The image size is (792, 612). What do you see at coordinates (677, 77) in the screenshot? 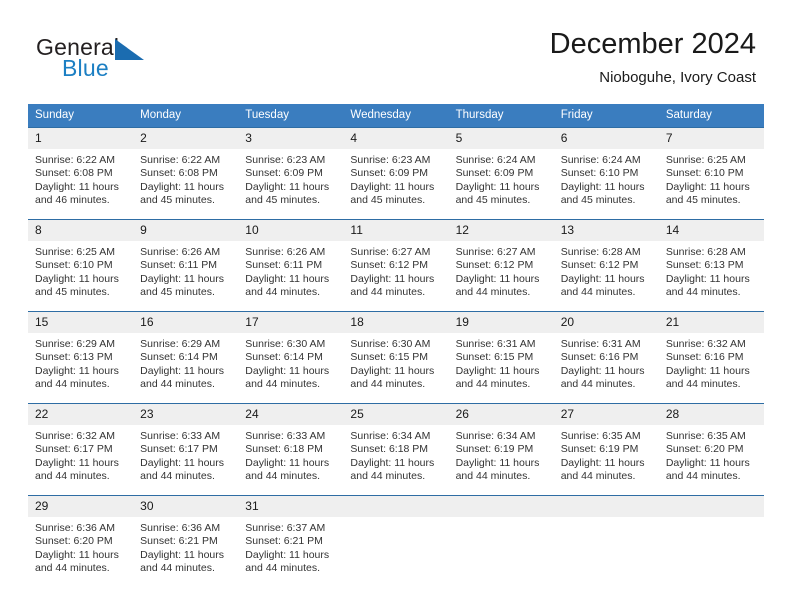
I see `page-subtitle: Nioboguhe, Ivory Coast` at bounding box center [677, 77].